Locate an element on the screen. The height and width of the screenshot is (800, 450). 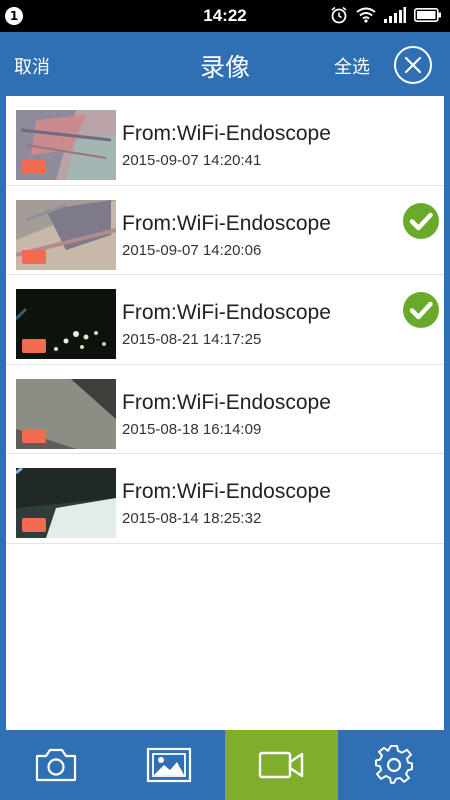
video-date: 2015-08-21 14:17:25 is located at coordinates (192, 339).